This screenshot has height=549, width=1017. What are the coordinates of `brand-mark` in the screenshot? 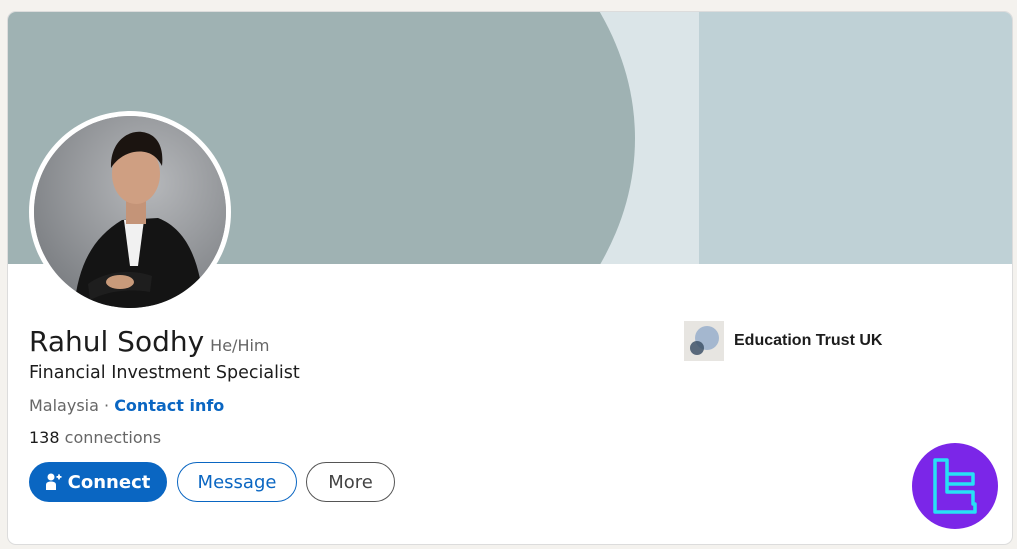 It's located at (955, 486).